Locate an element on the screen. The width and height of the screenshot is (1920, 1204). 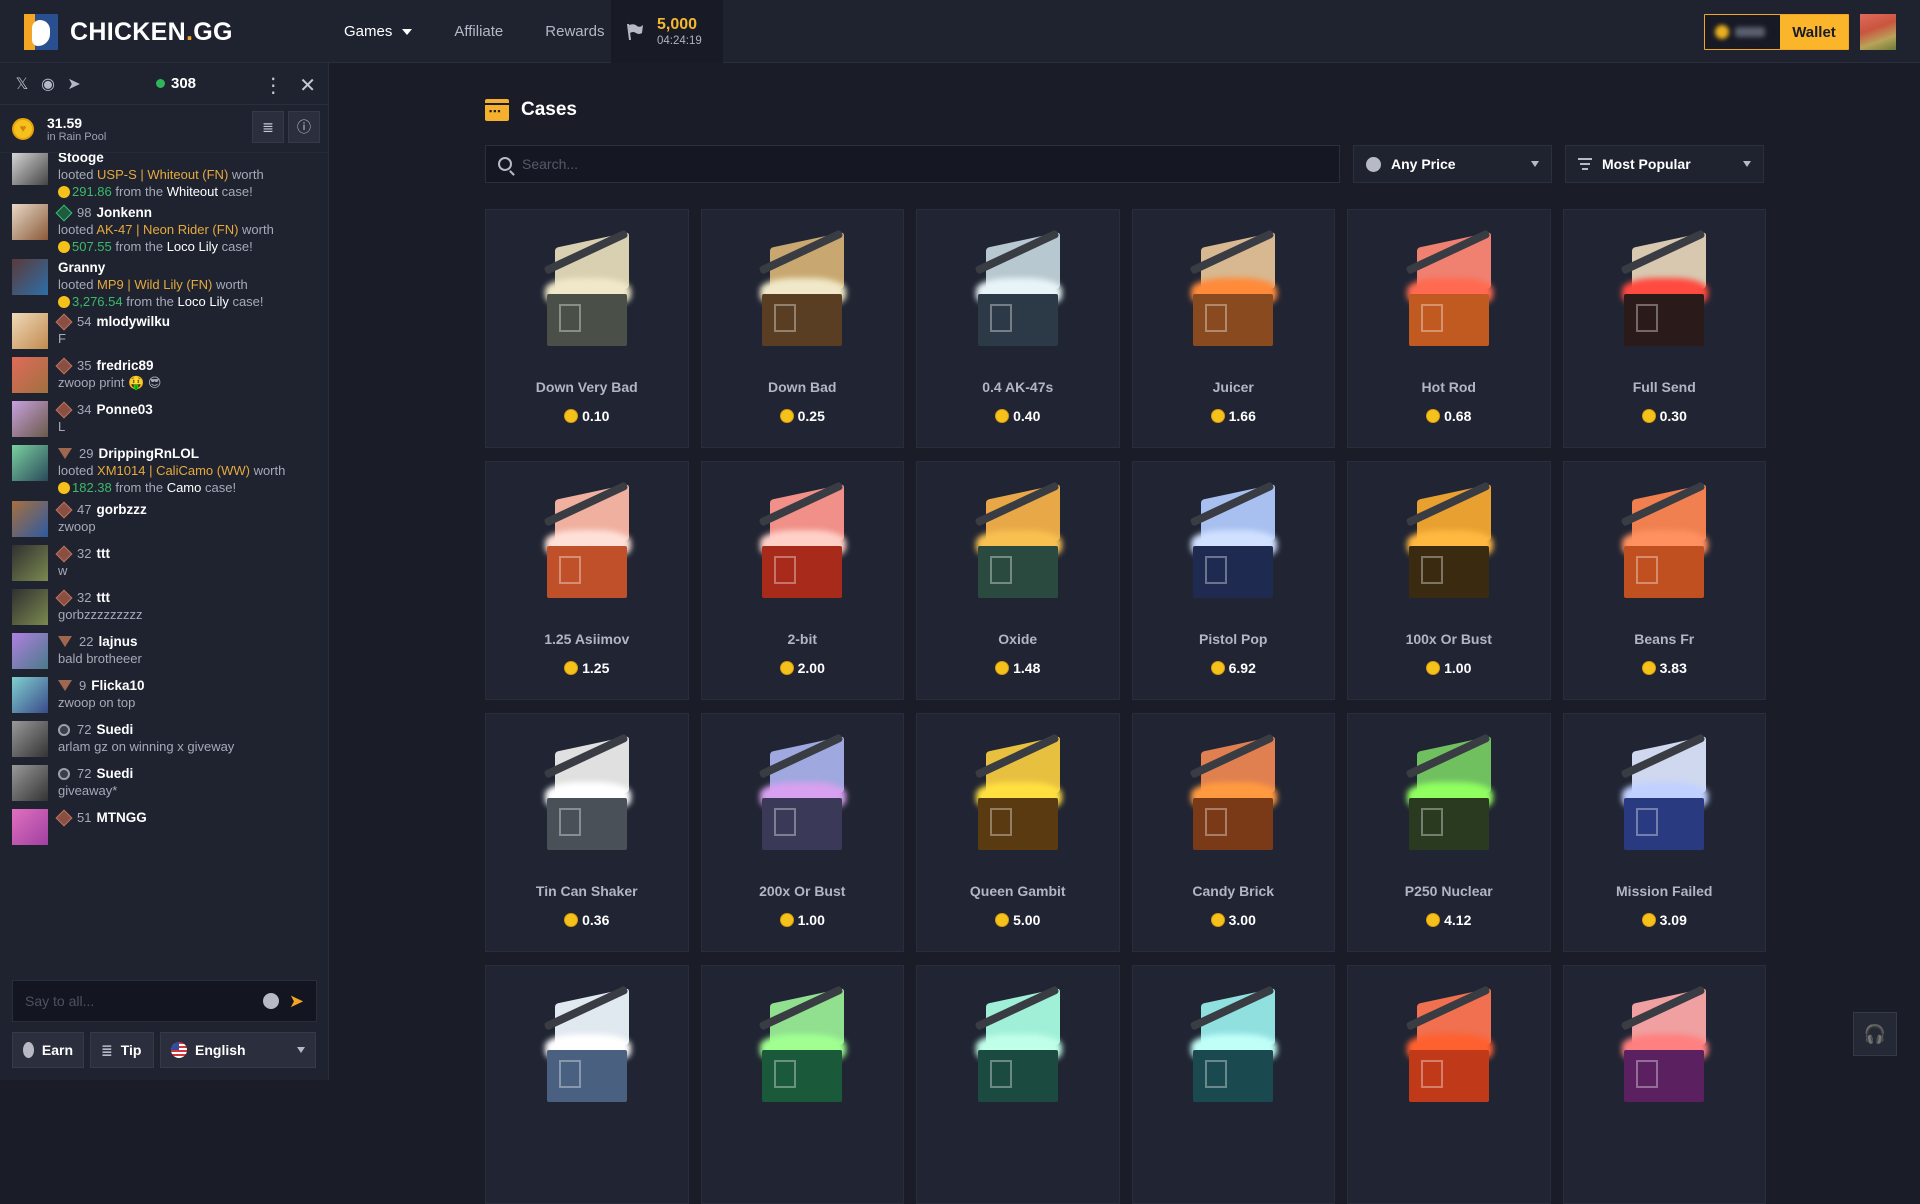
language-select: English is located at coordinates (238, 1050).